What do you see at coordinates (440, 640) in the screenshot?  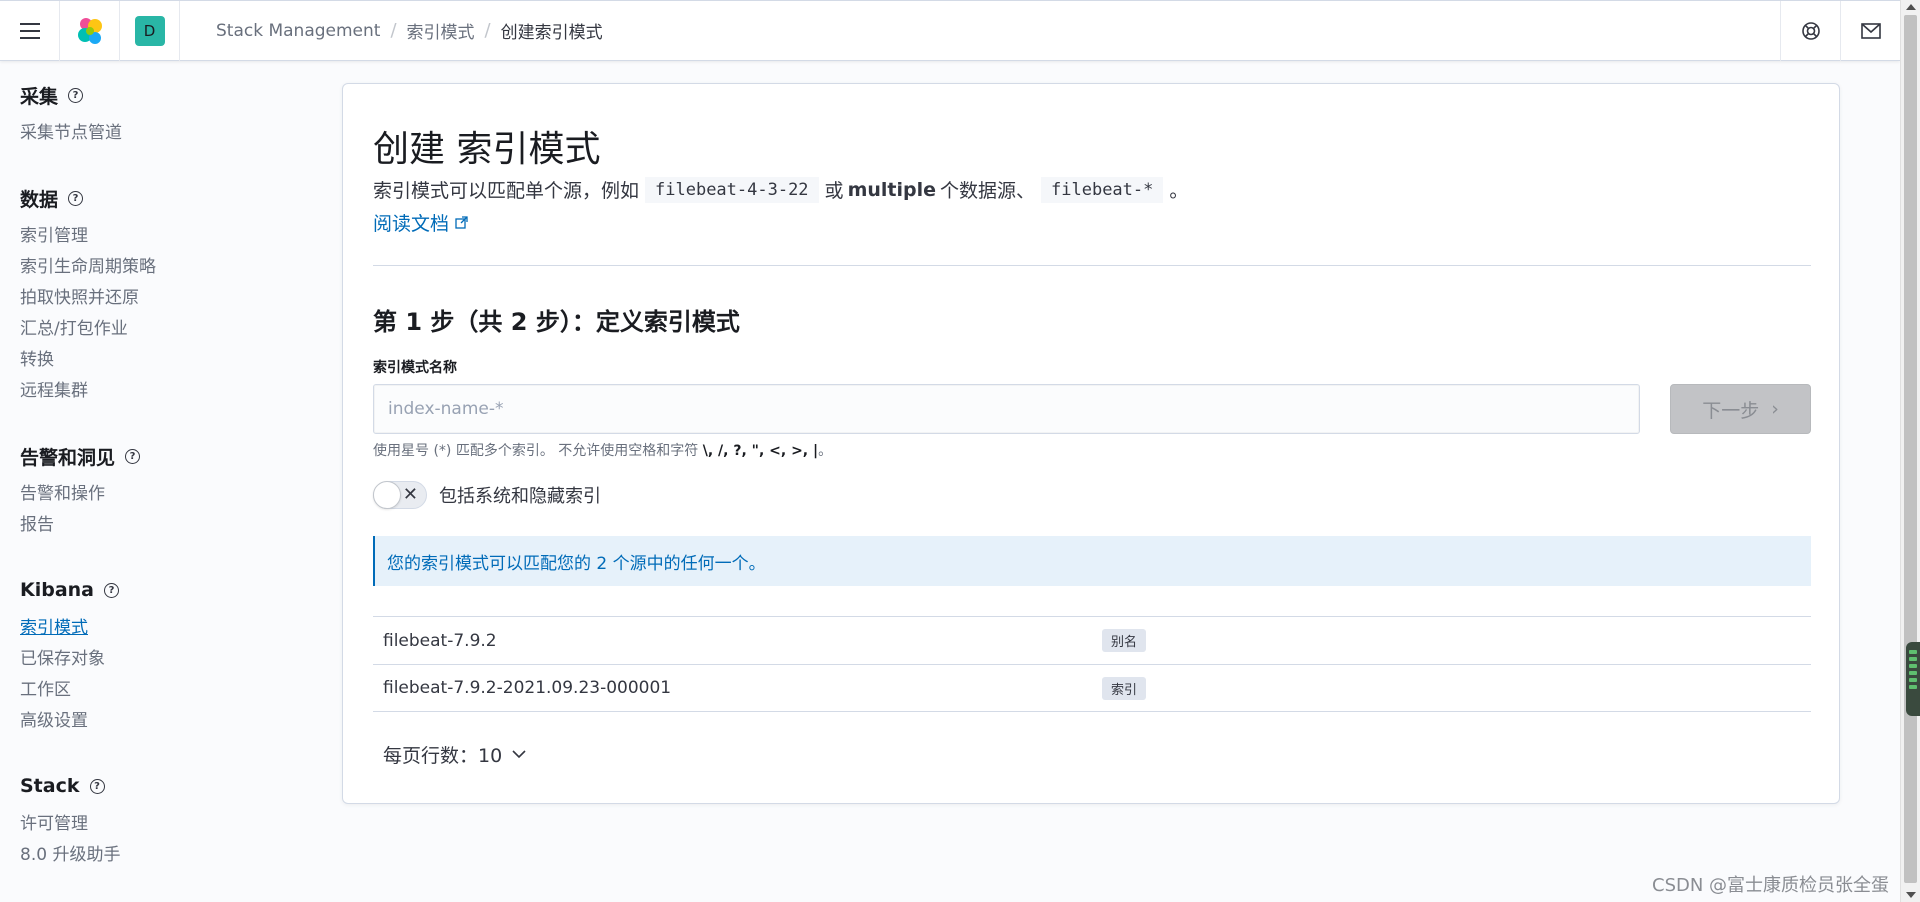 I see `source-name: filebeat-7.9.2` at bounding box center [440, 640].